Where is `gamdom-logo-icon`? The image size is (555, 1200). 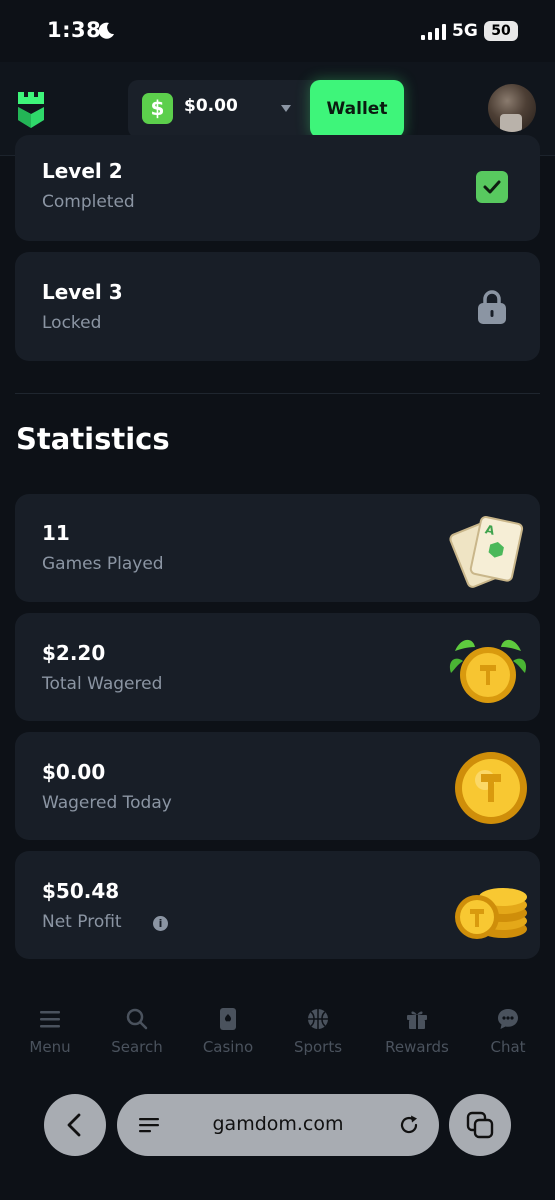 gamdom-logo-icon is located at coordinates (31, 110).